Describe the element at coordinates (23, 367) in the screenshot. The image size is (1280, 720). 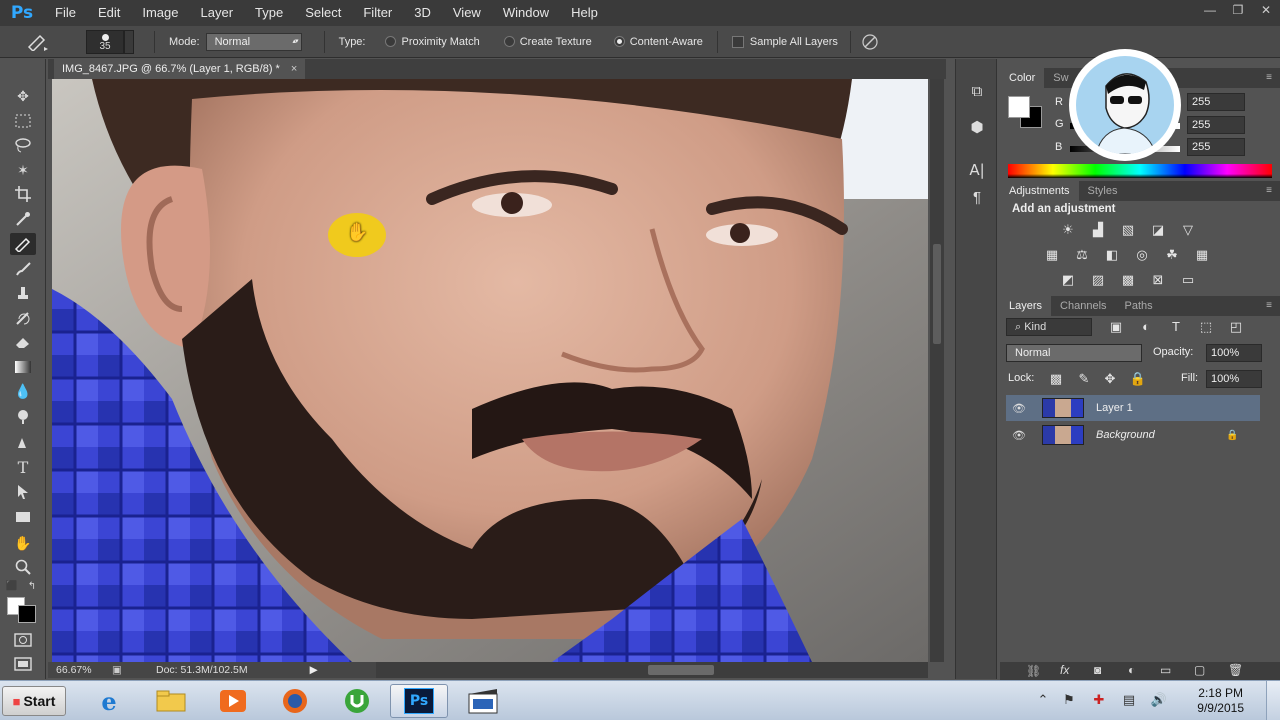
I see `gradient-tool-icon` at that location.